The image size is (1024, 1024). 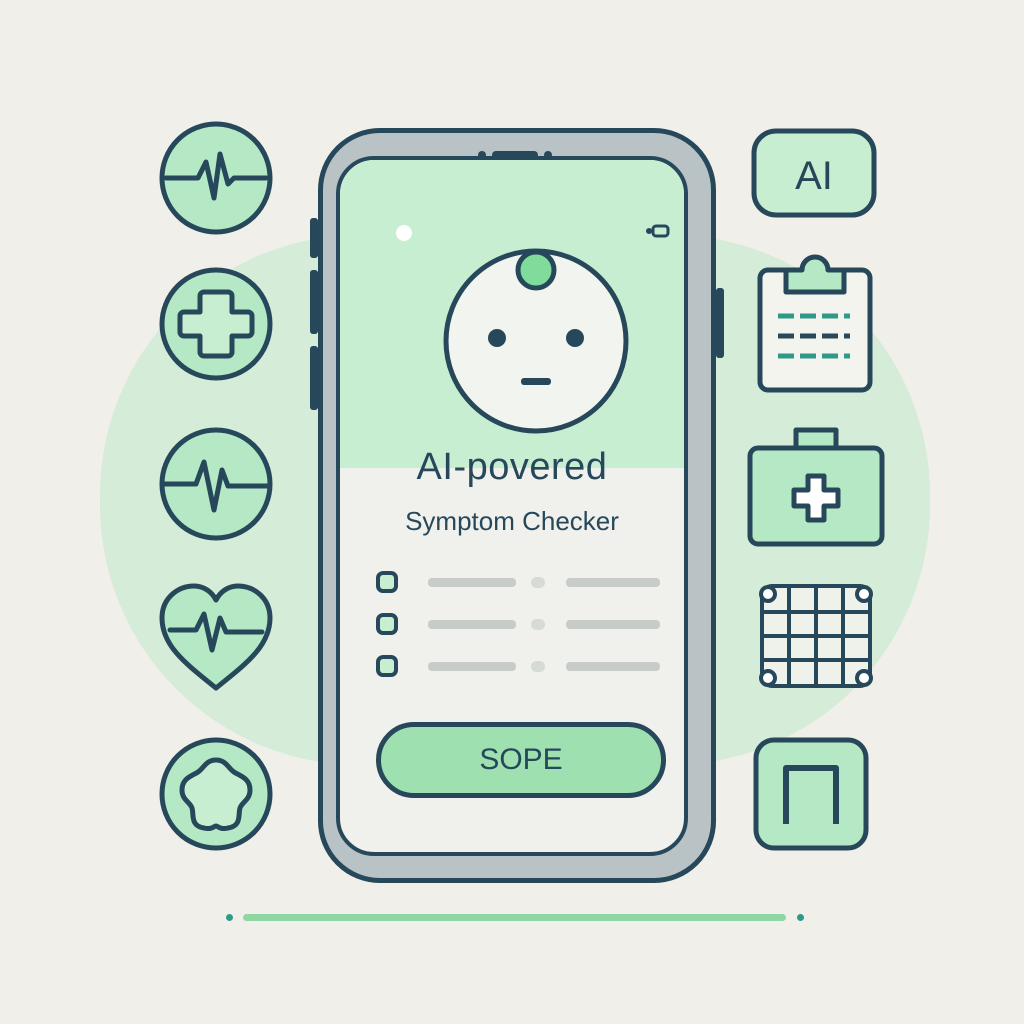 I want to click on frame-icon, so click(x=811, y=794).